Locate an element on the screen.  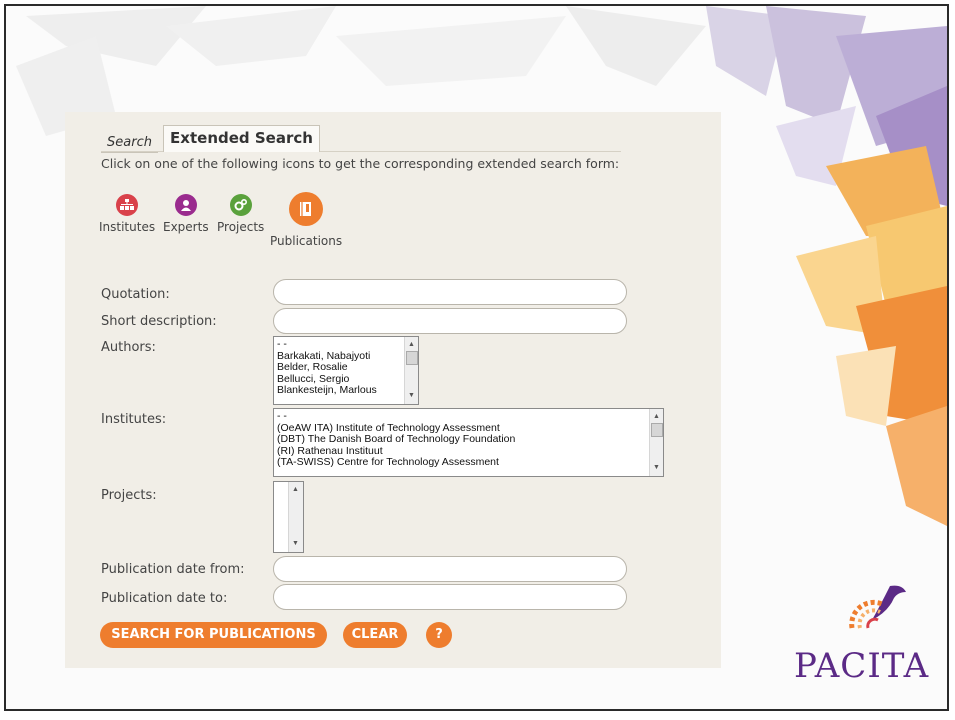
book-icon is located at coordinates (306, 209).